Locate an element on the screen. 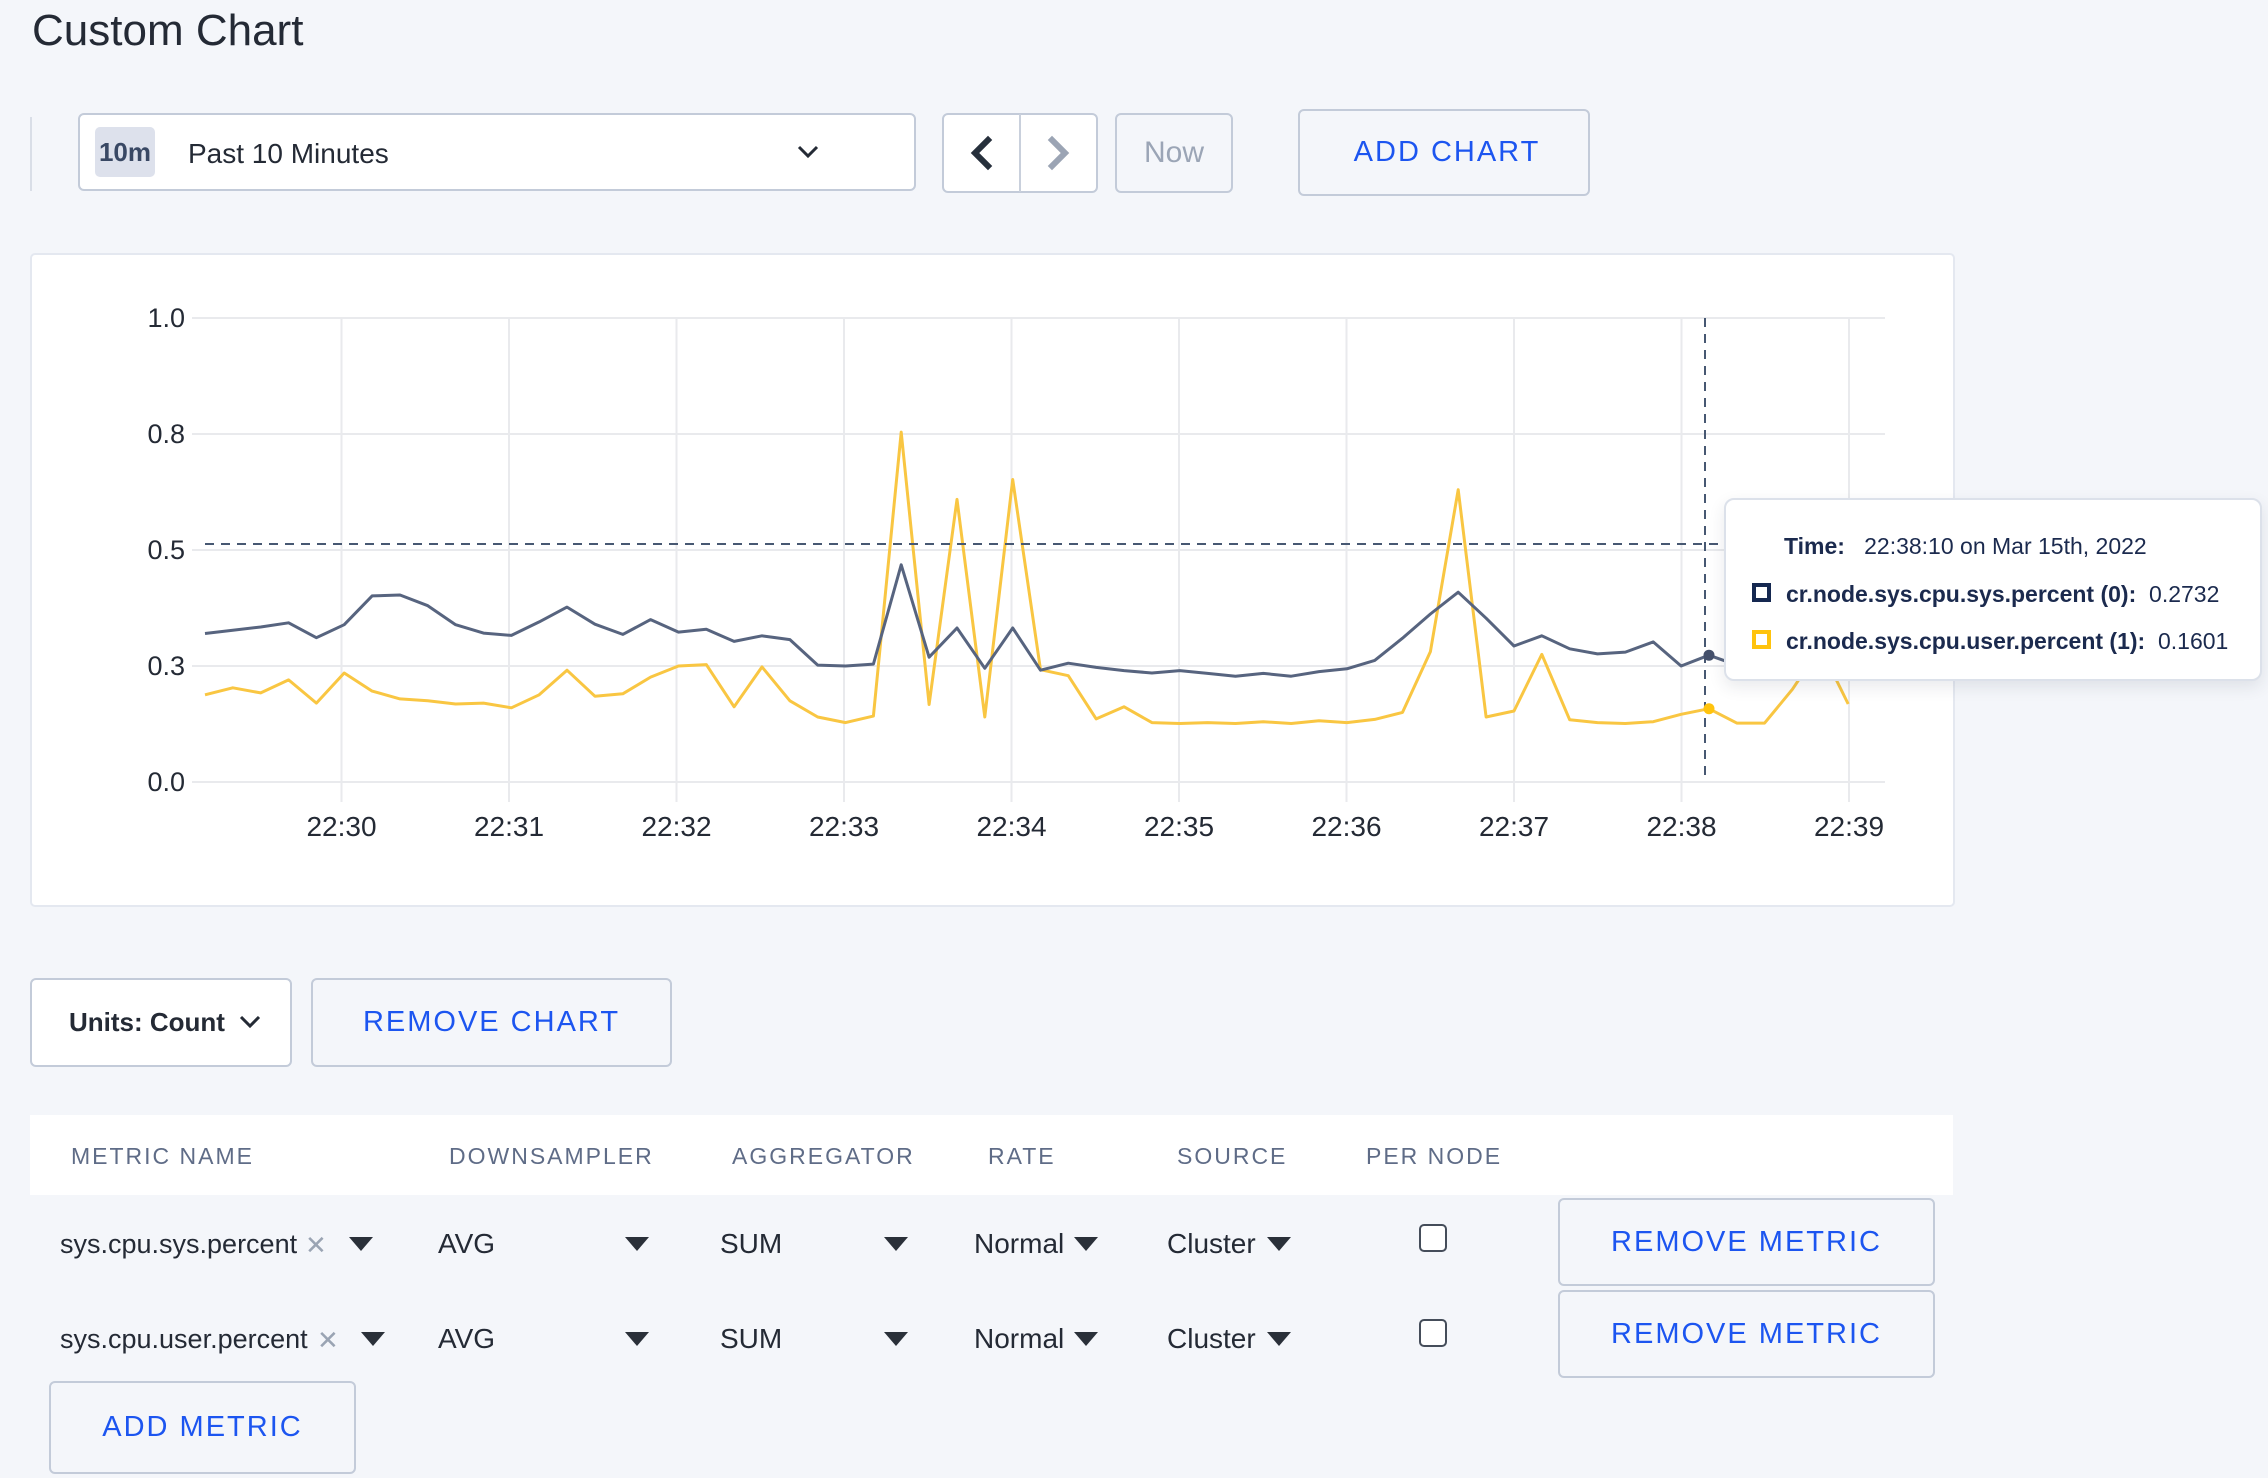 The height and width of the screenshot is (1478, 2268). svg-text: 22:35 is located at coordinates (1179, 826).